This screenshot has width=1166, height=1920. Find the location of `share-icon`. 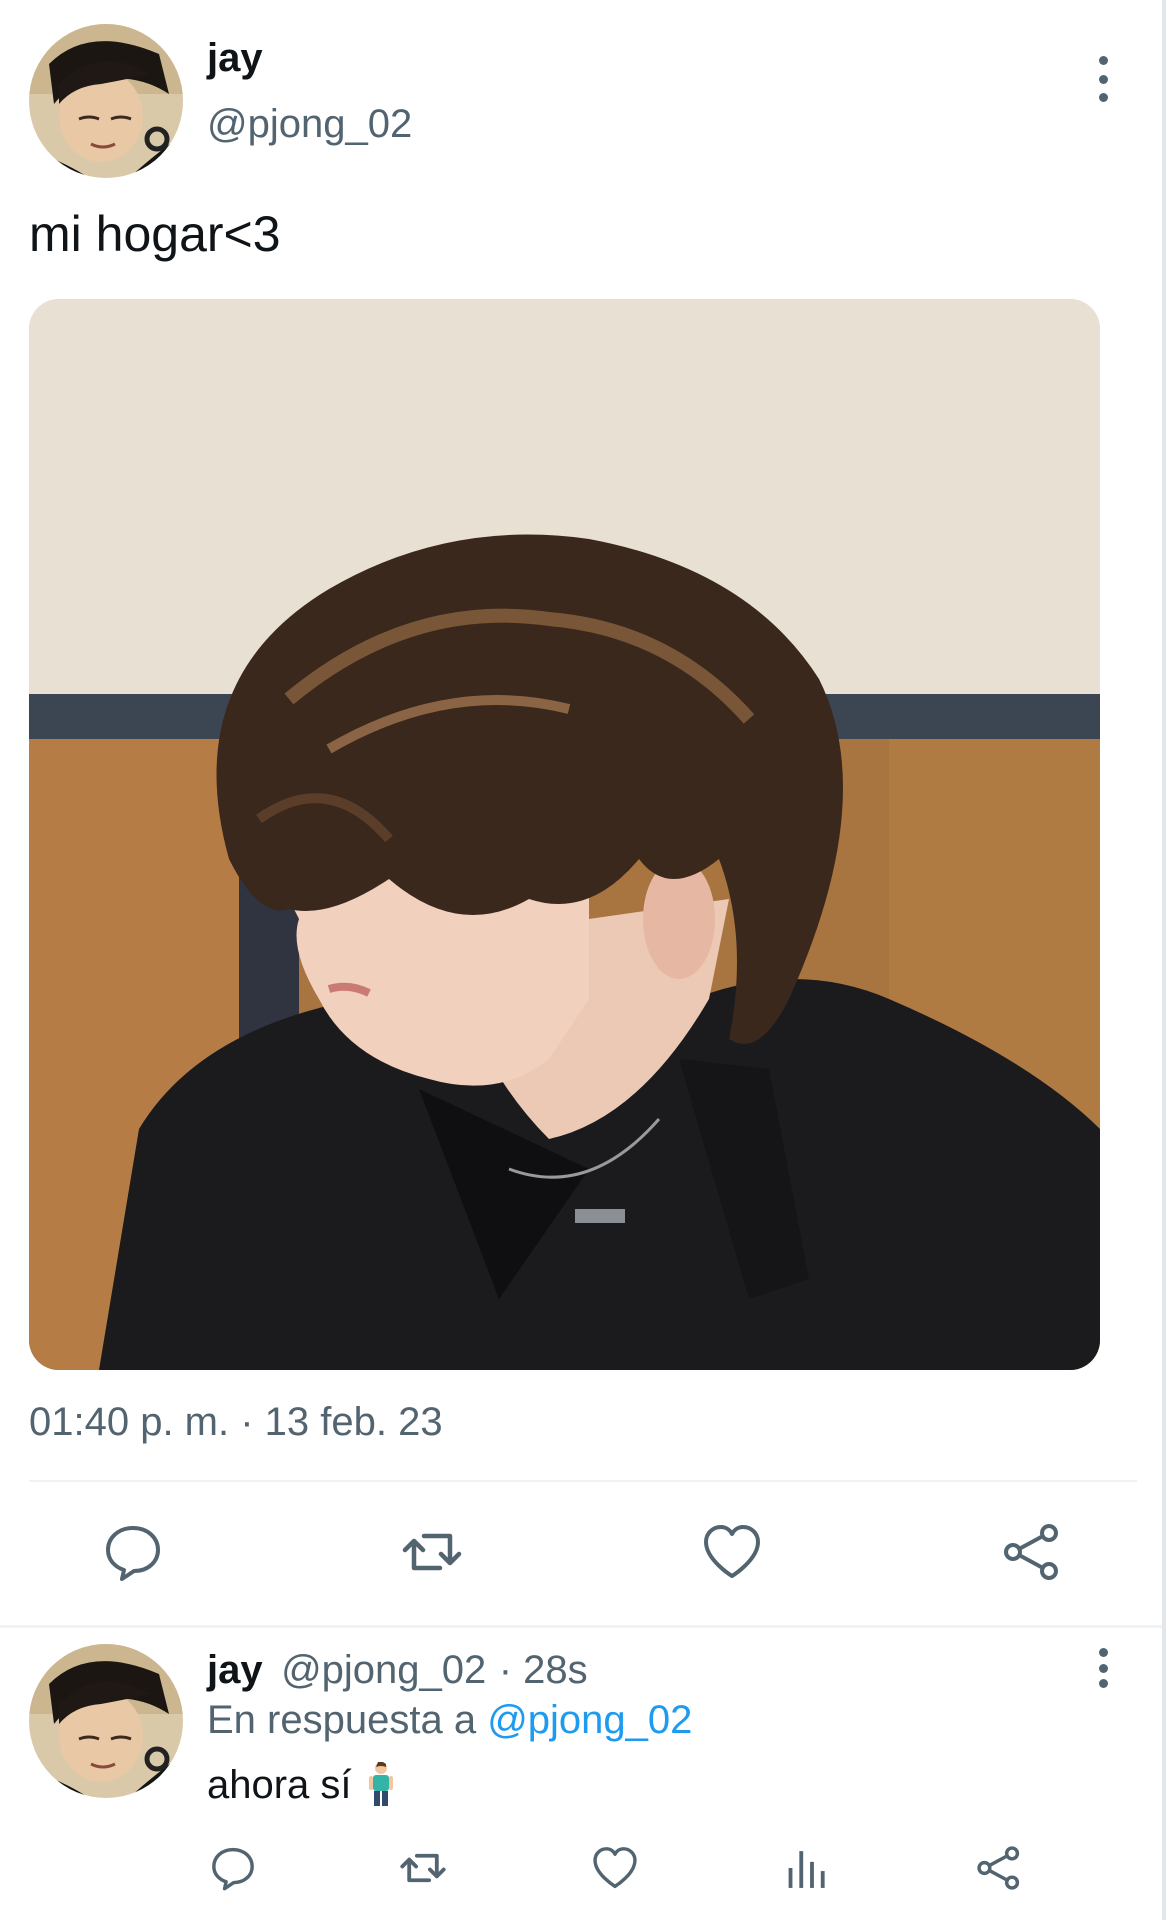

share-icon is located at coordinates (1032, 1552).